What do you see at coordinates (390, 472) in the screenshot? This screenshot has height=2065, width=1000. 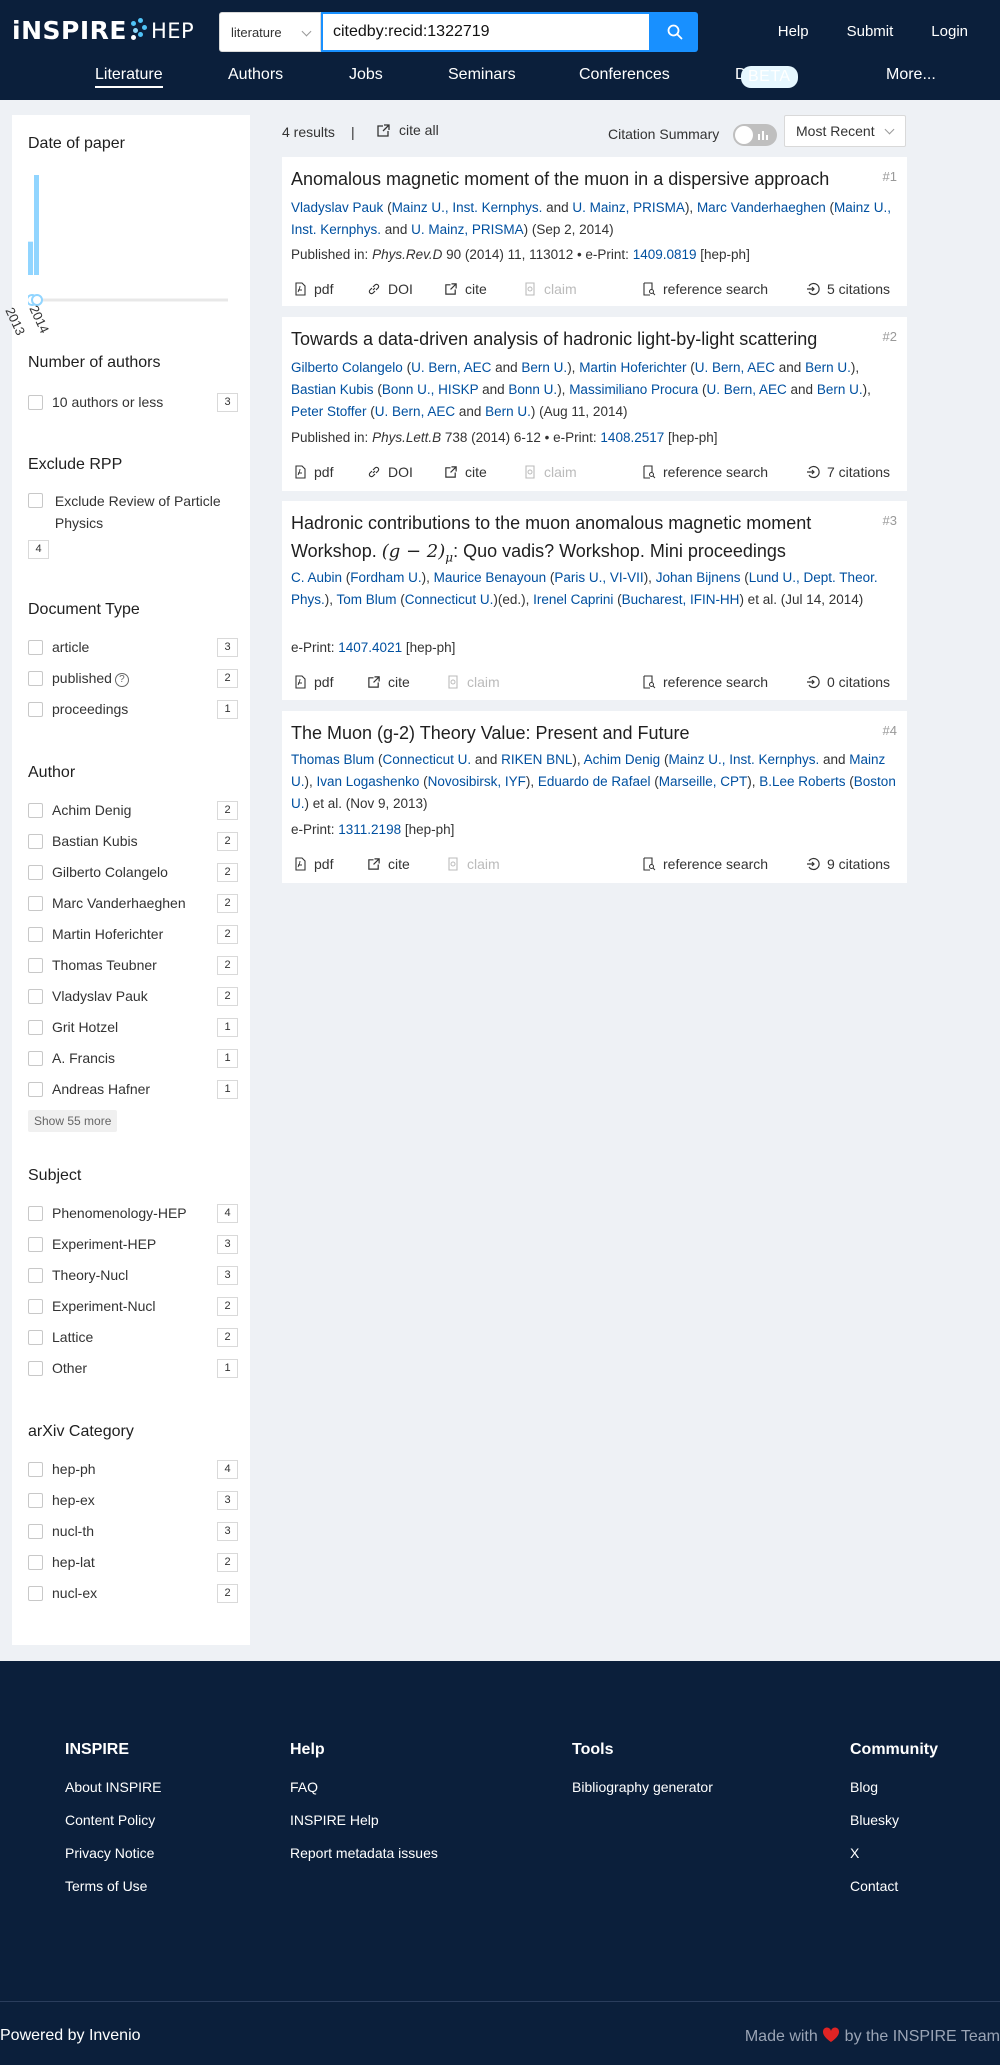 I see `doi-button: DOI` at bounding box center [390, 472].